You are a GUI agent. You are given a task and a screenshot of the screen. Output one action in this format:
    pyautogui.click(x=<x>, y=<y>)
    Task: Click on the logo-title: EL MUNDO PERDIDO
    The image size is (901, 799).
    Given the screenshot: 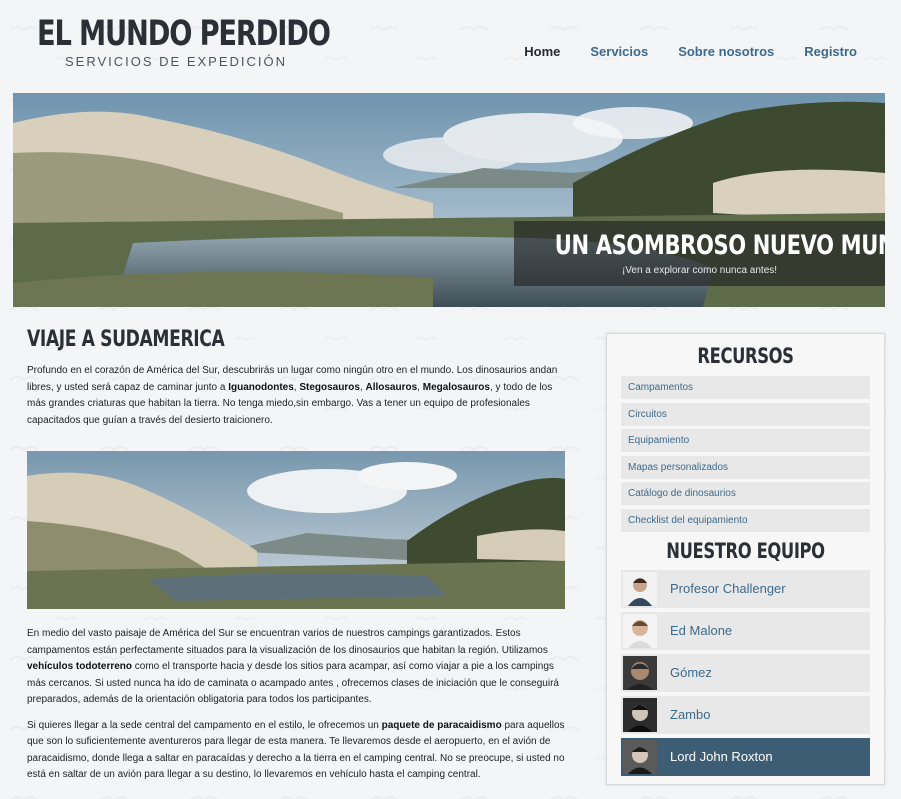 What is the action you would take?
    pyautogui.click(x=184, y=34)
    